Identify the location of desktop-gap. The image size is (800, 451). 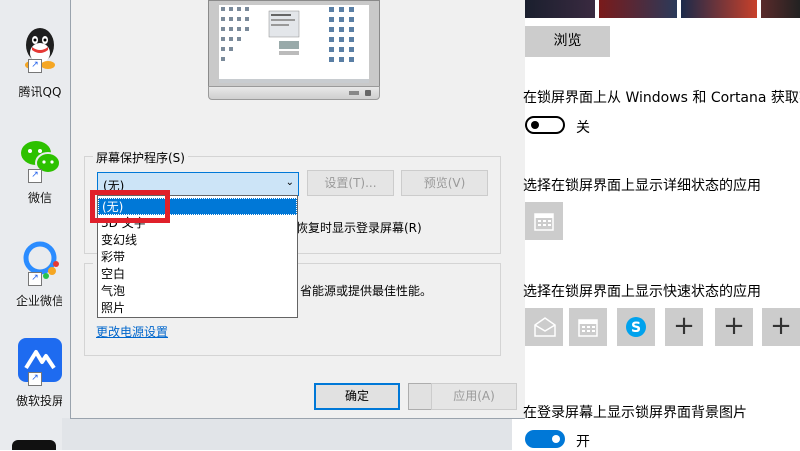
(66, 225).